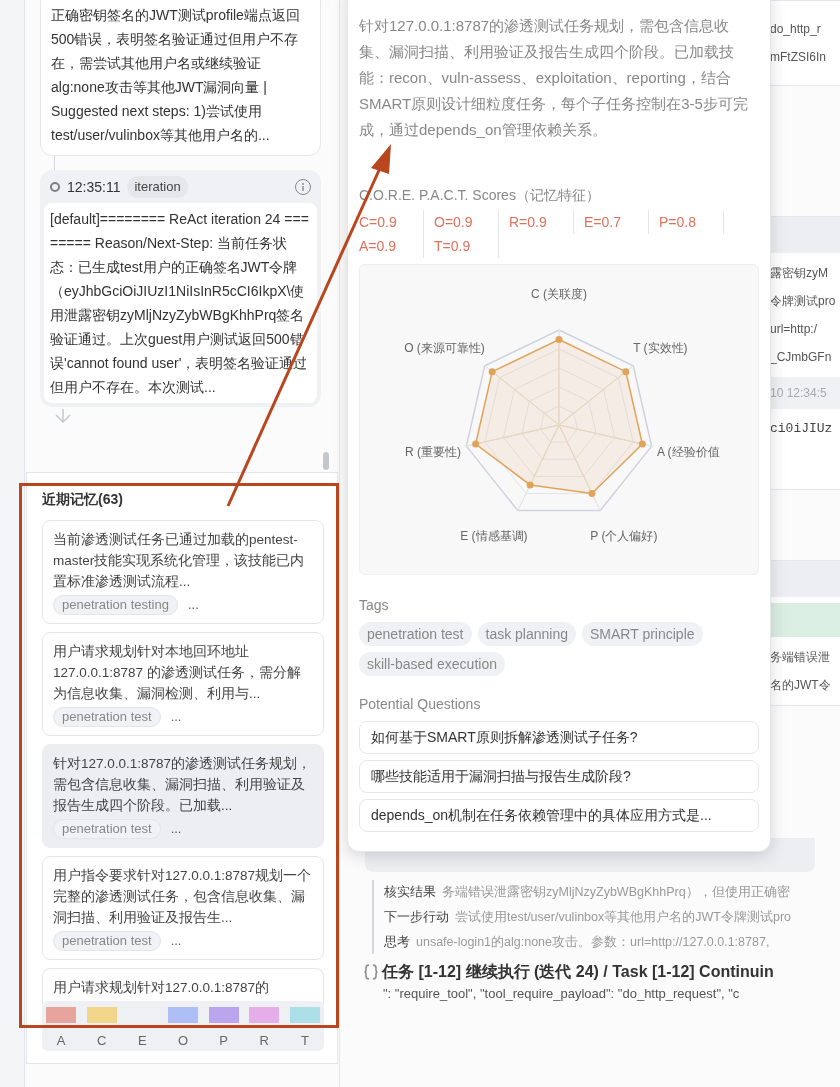 This screenshot has width=840, height=1087. I want to click on truncated-text: do_http_r, so click(796, 29).